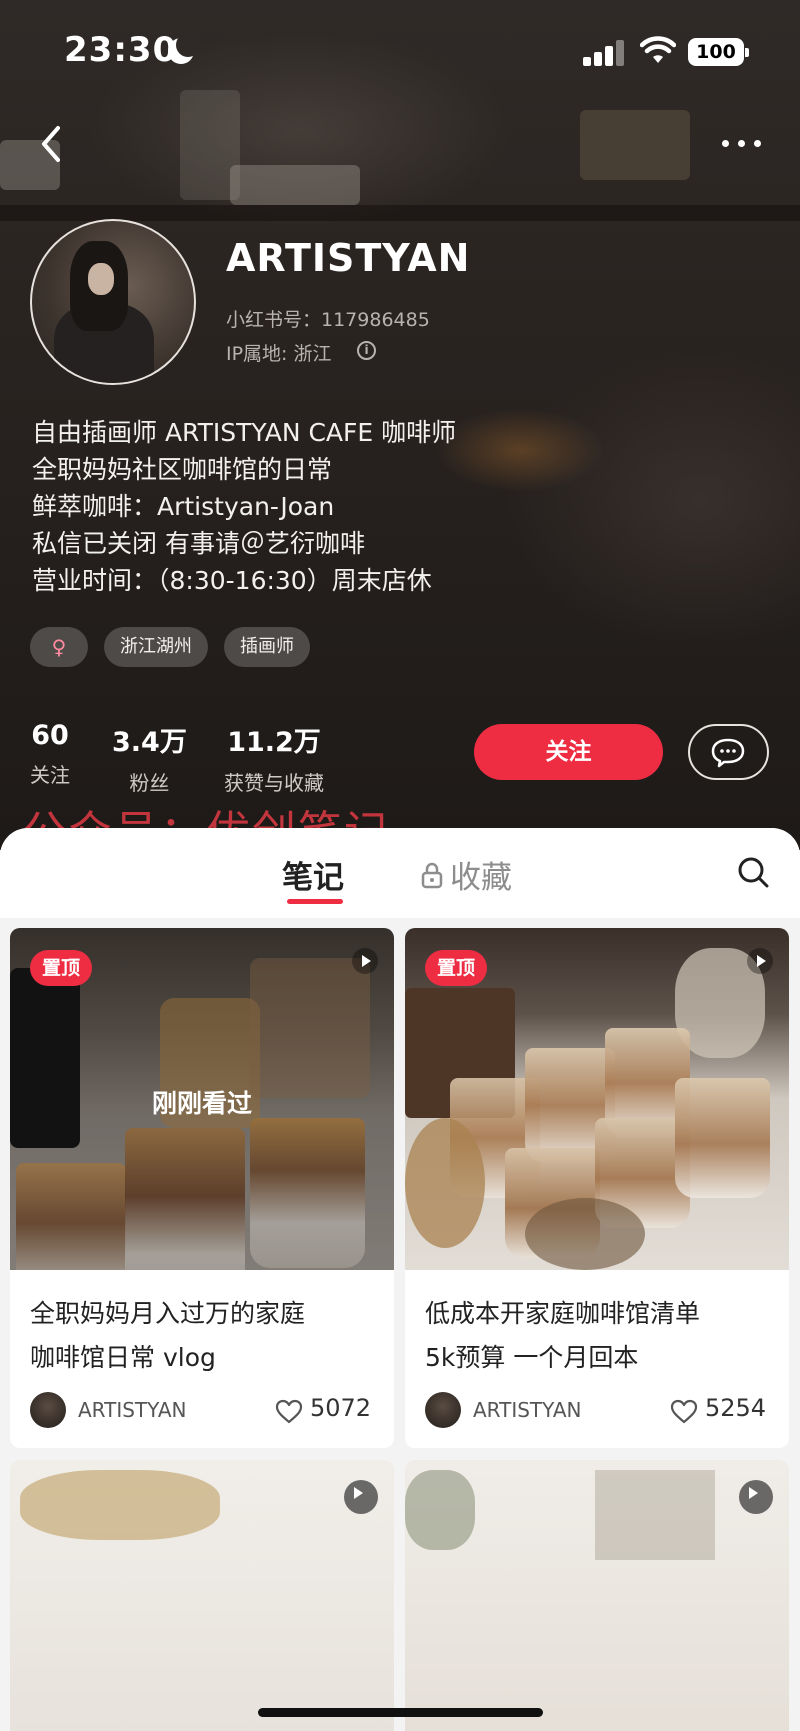  What do you see at coordinates (50, 754) in the screenshot?
I see `stat-following: 60 关注` at bounding box center [50, 754].